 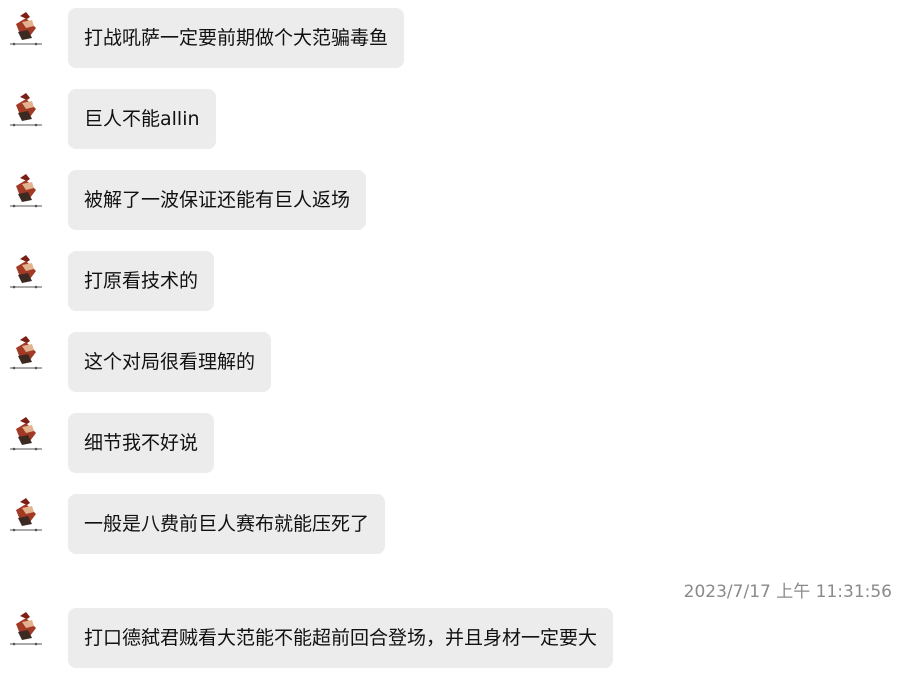 I want to click on message-bubble: 被解了一波保证还能有巨人返场, so click(x=217, y=200).